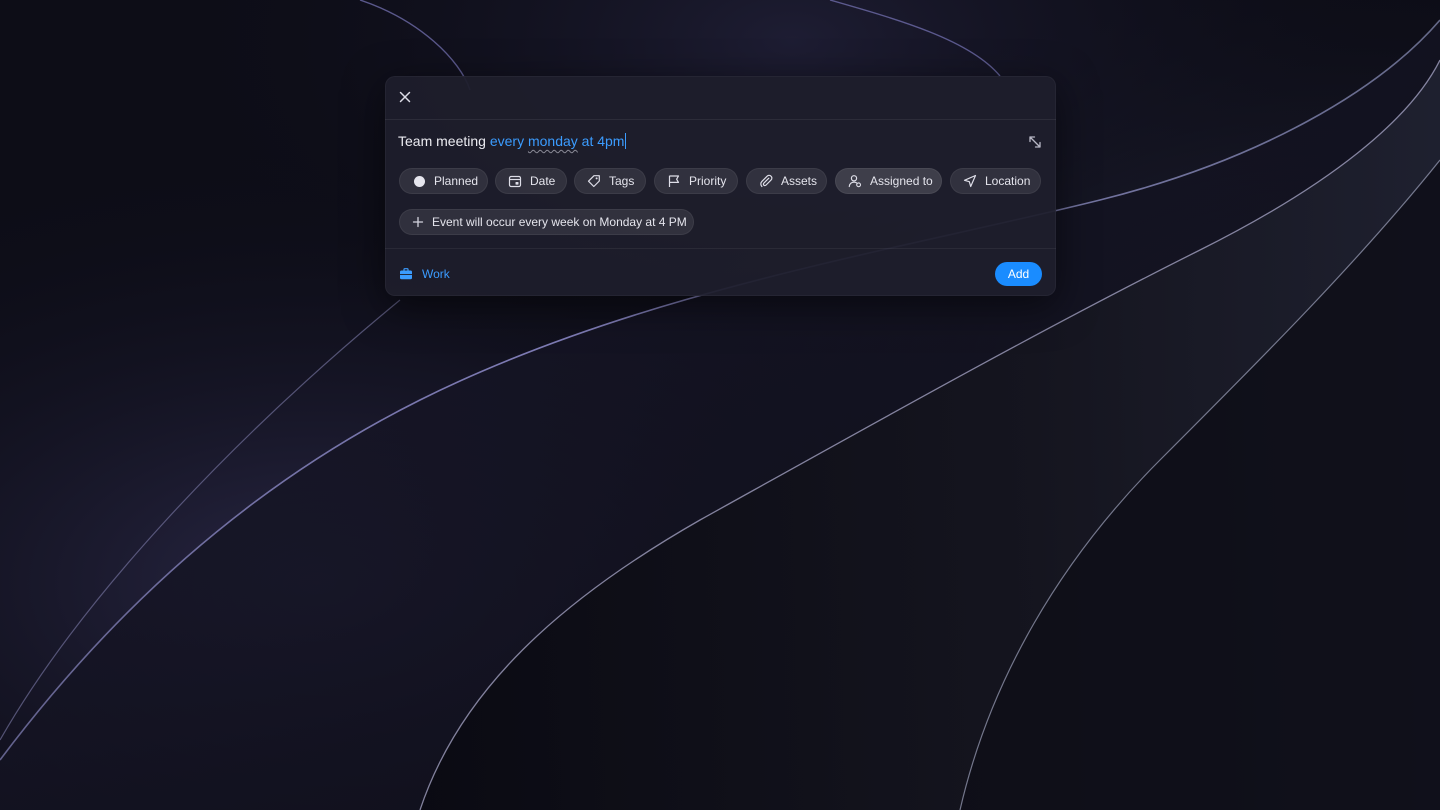 This screenshot has height=810, width=1440. What do you see at coordinates (515, 181) in the screenshot?
I see `calendar-icon` at bounding box center [515, 181].